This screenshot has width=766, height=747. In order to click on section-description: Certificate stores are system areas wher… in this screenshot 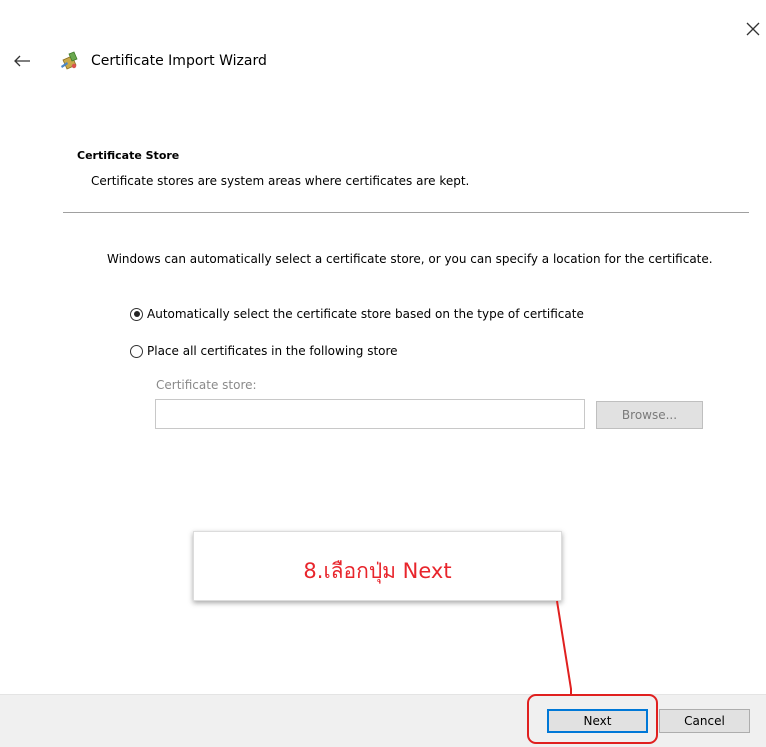, I will do `click(280, 181)`.